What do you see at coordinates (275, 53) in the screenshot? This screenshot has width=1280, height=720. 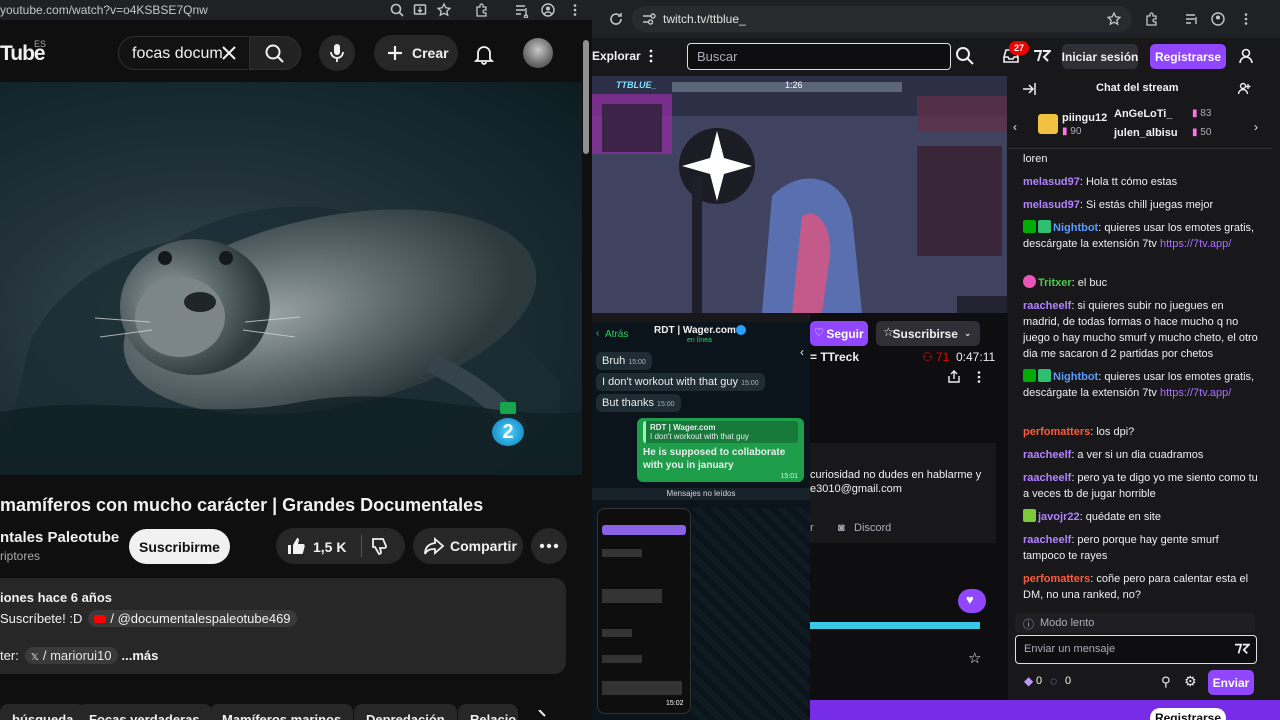 I see `search-button` at bounding box center [275, 53].